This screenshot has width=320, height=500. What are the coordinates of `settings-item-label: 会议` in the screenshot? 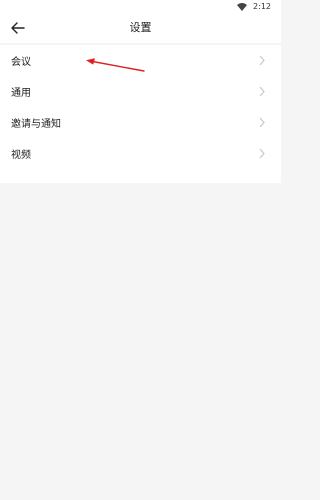 It's located at (21, 62).